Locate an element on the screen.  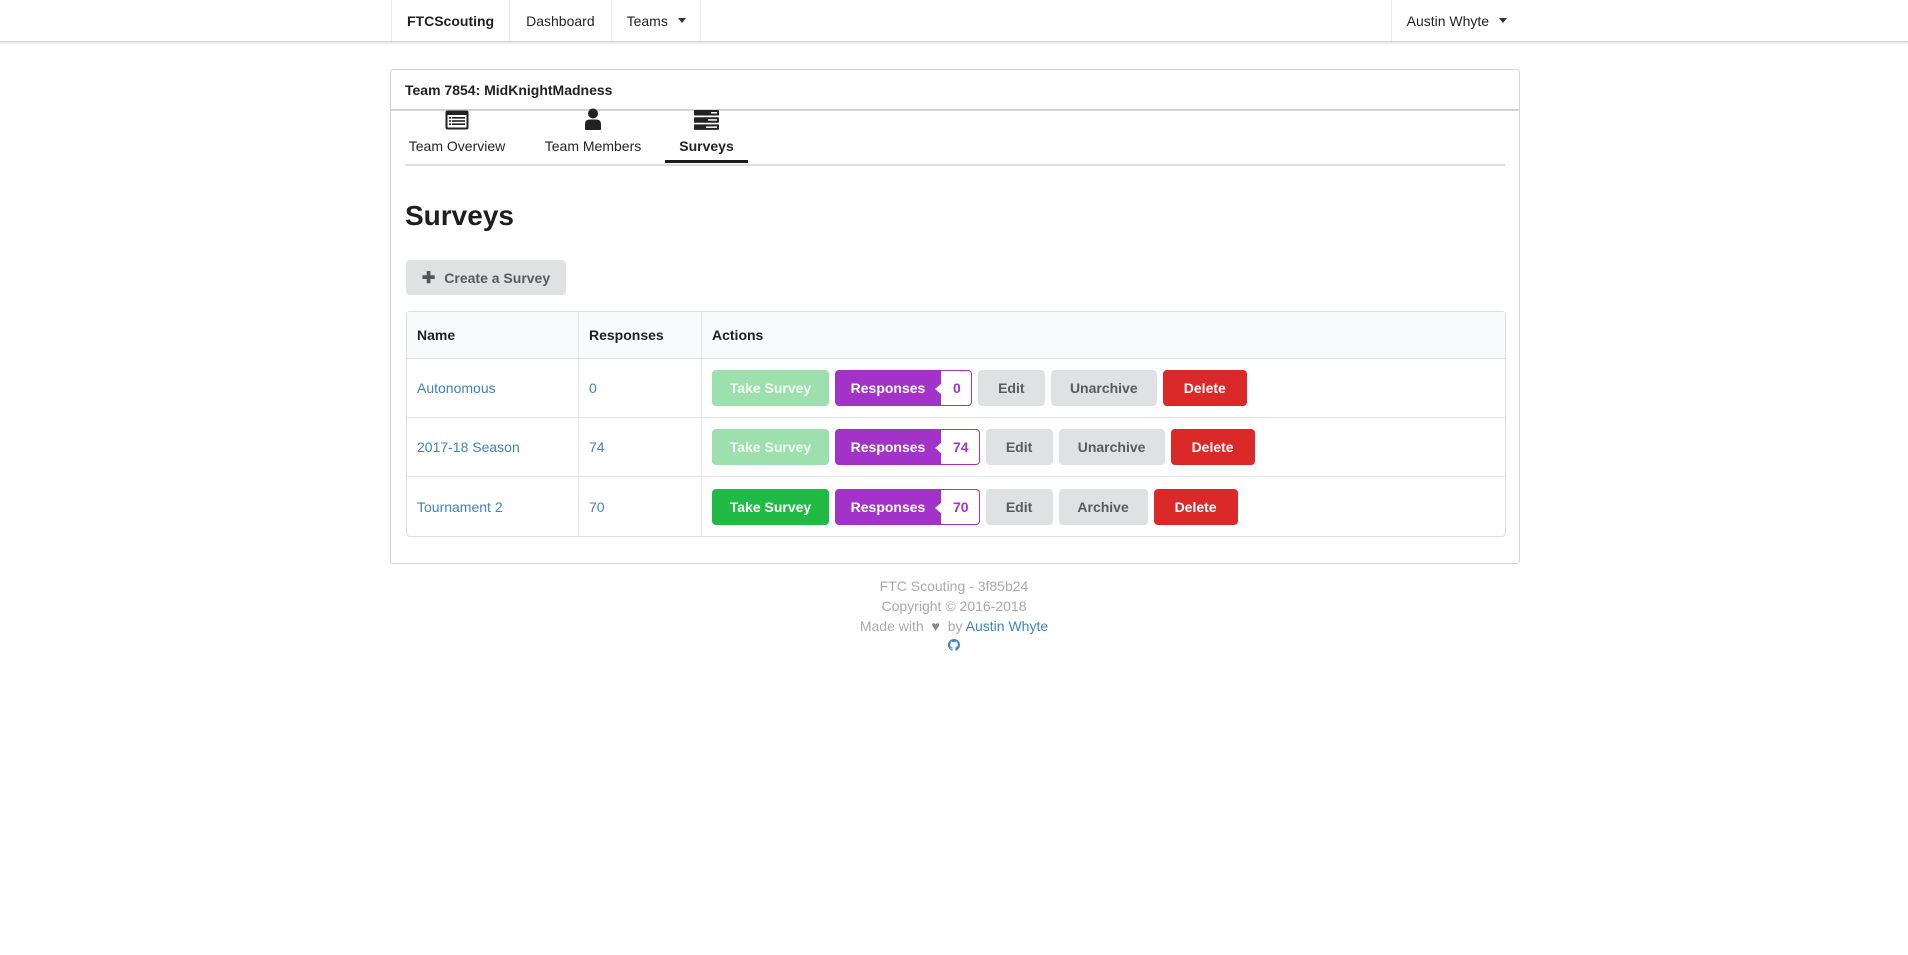
responses-labeled-button: Responses 0 is located at coordinates (903, 388).